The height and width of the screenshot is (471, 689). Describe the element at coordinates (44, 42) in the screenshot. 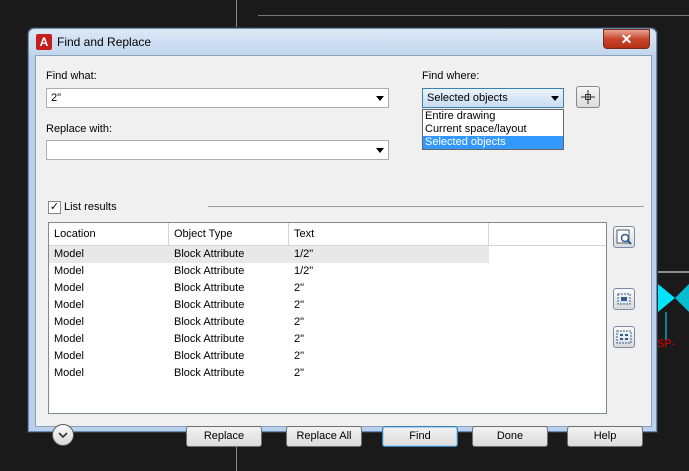

I see `autocad-logo-icon: A` at that location.